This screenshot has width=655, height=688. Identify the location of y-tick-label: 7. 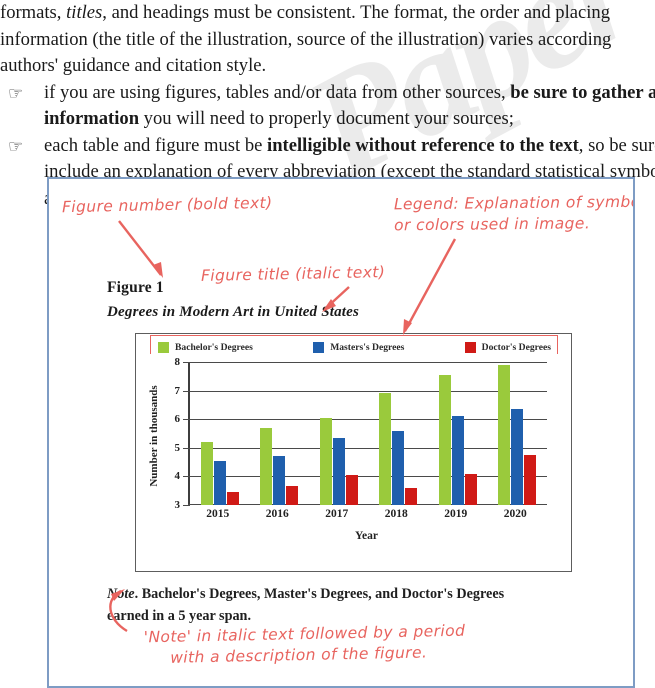
(177, 390).